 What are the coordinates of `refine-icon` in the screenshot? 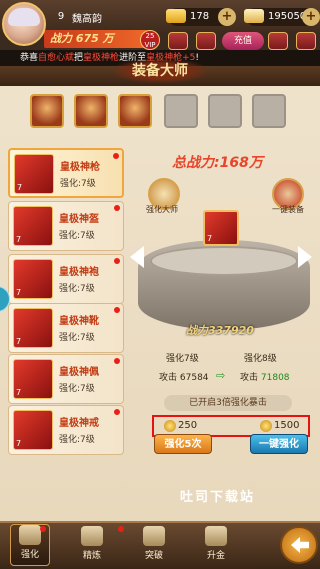 It's located at (92, 536).